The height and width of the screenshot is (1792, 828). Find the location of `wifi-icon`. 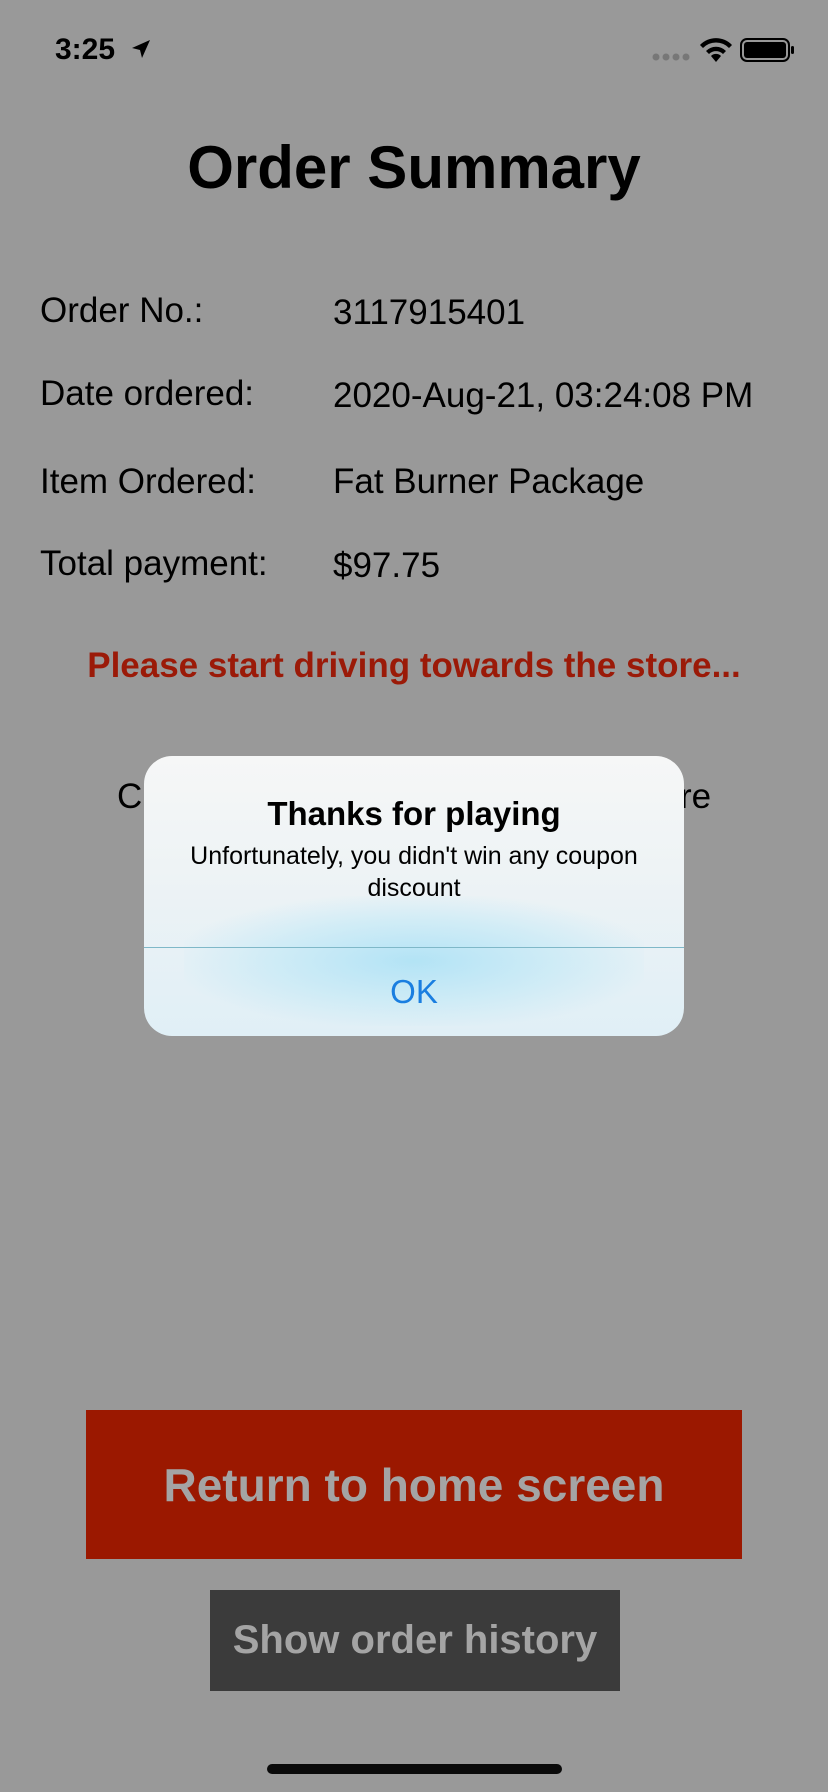

wifi-icon is located at coordinates (716, 50).